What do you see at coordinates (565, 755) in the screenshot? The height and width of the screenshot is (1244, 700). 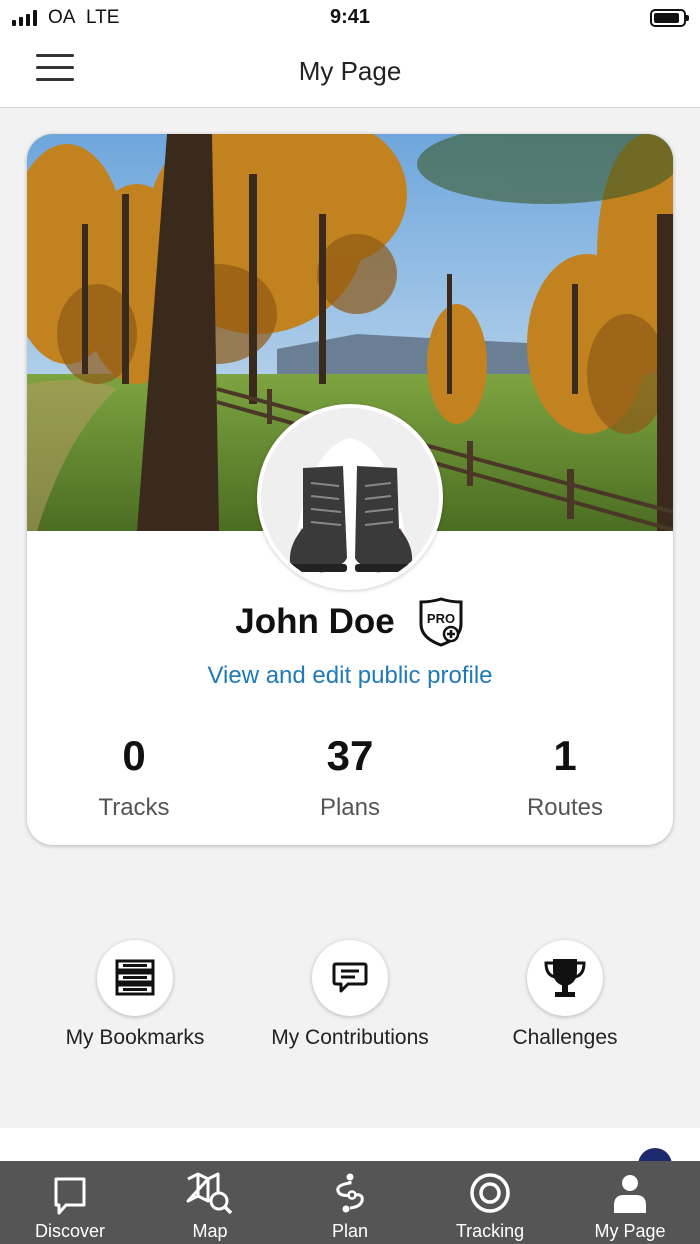 I see `stat-value: 1` at bounding box center [565, 755].